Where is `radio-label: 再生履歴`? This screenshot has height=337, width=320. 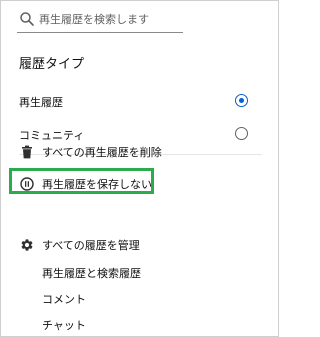
radio-label: 再生履歴 is located at coordinates (41, 102).